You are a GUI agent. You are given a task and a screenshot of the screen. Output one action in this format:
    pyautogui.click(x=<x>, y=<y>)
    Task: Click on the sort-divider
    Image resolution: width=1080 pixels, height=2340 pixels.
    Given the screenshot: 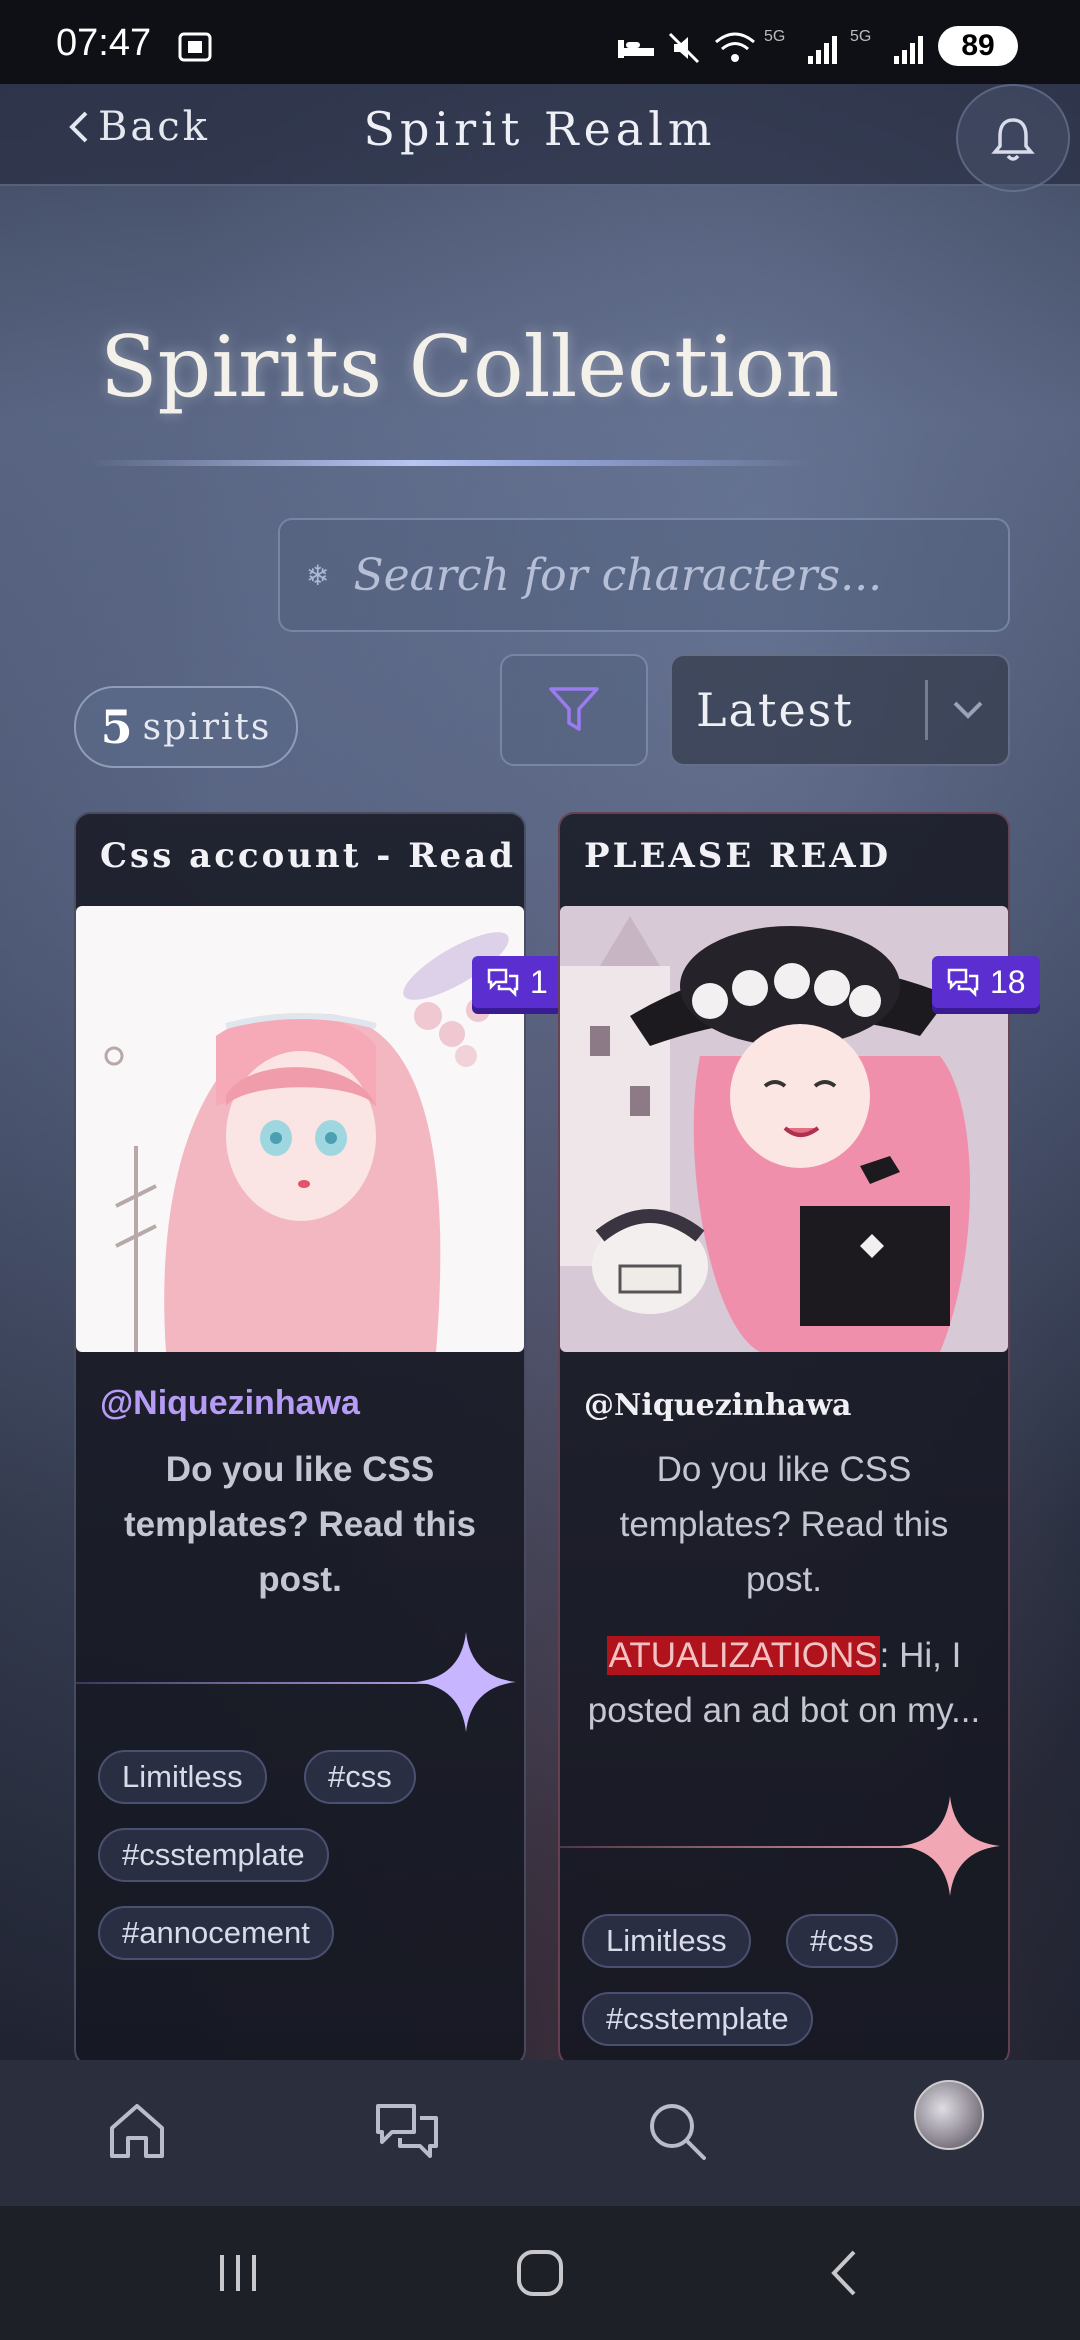 What is the action you would take?
    pyautogui.click(x=926, y=710)
    